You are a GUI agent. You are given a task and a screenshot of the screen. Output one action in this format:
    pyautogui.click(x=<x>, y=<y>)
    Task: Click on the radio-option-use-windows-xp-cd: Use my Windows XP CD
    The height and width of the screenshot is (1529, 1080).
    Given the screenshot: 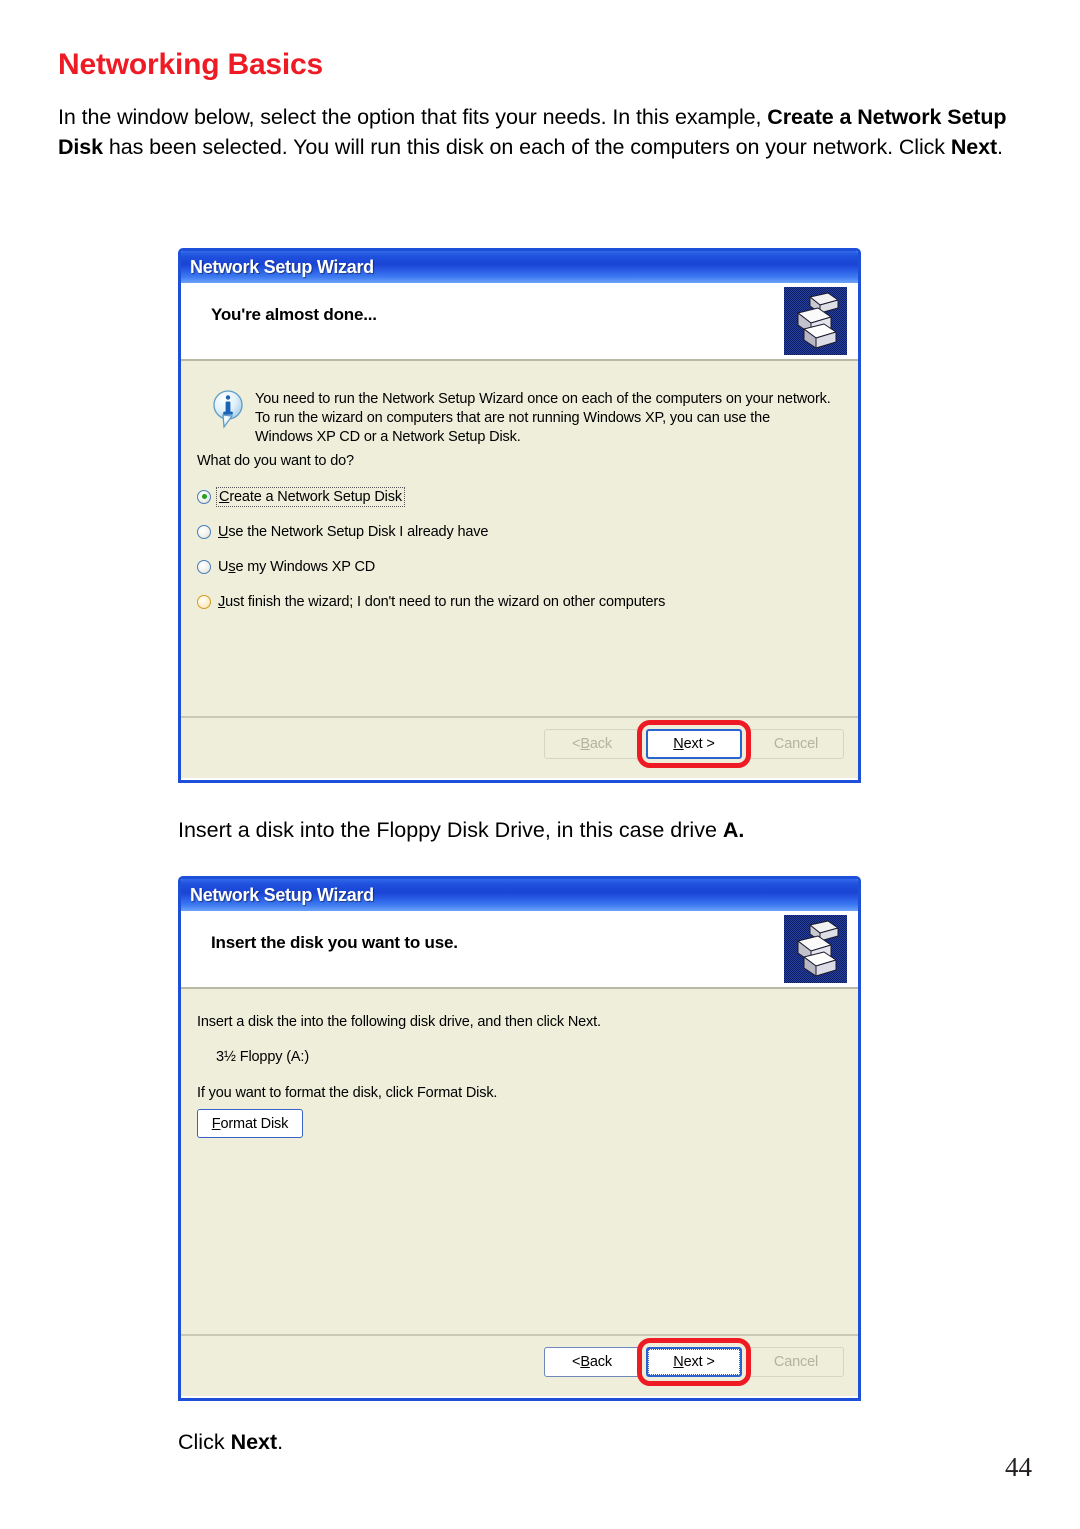 What is the action you would take?
    pyautogui.click(x=517, y=566)
    